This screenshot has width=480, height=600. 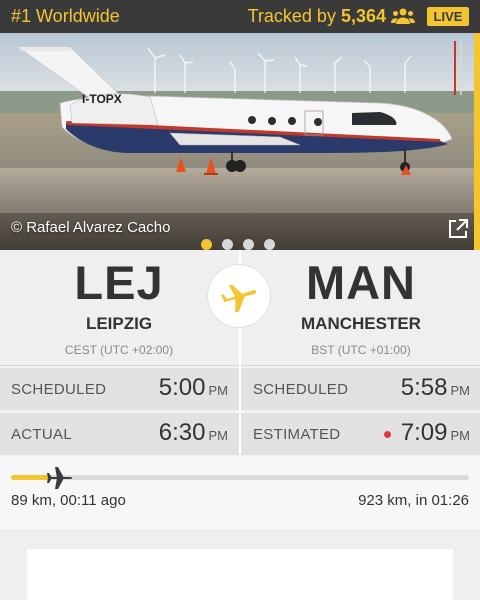 I want to click on destination-estimated-ampm: PM, so click(x=460, y=435).